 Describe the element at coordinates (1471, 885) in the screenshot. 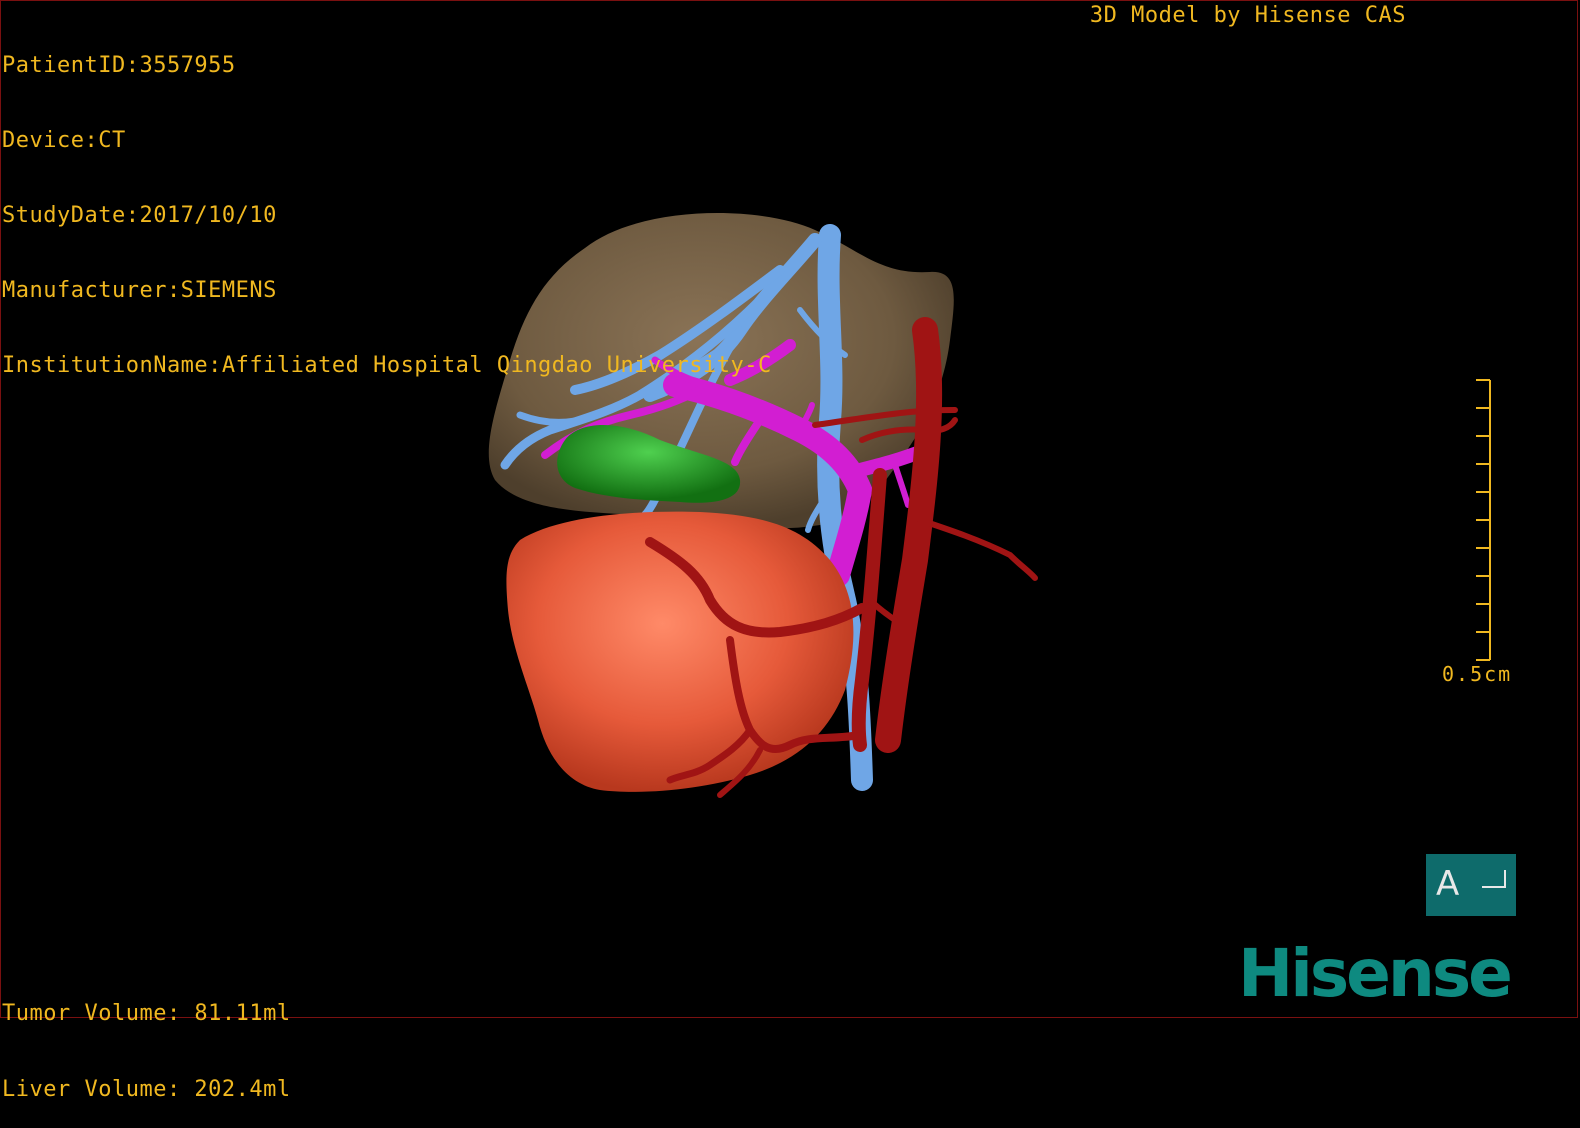

I see `orientation-indicator: A` at that location.